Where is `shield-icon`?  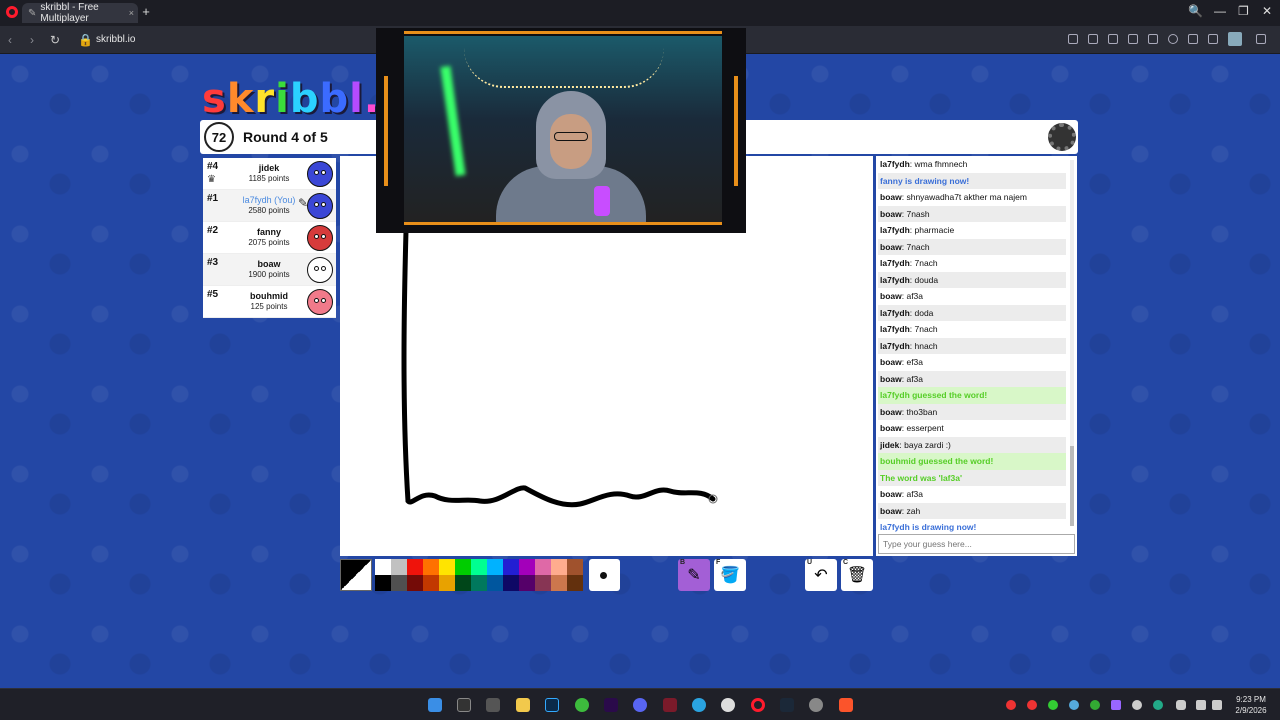 shield-icon is located at coordinates (1113, 39).